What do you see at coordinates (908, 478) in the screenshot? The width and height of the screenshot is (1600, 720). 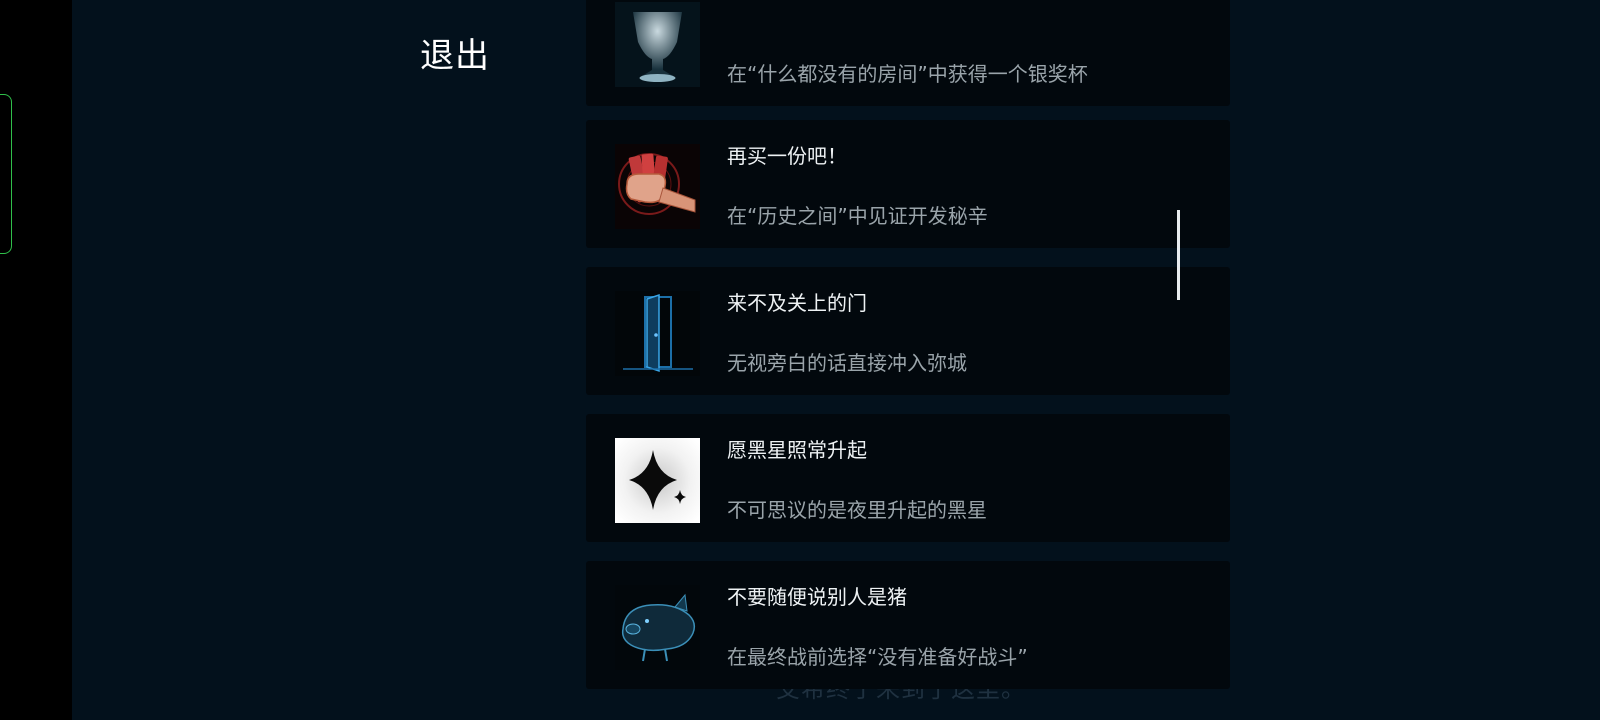 I see `achievement-card: 愿黑星照常升起 不可思议的是夜里升起的黑星` at bounding box center [908, 478].